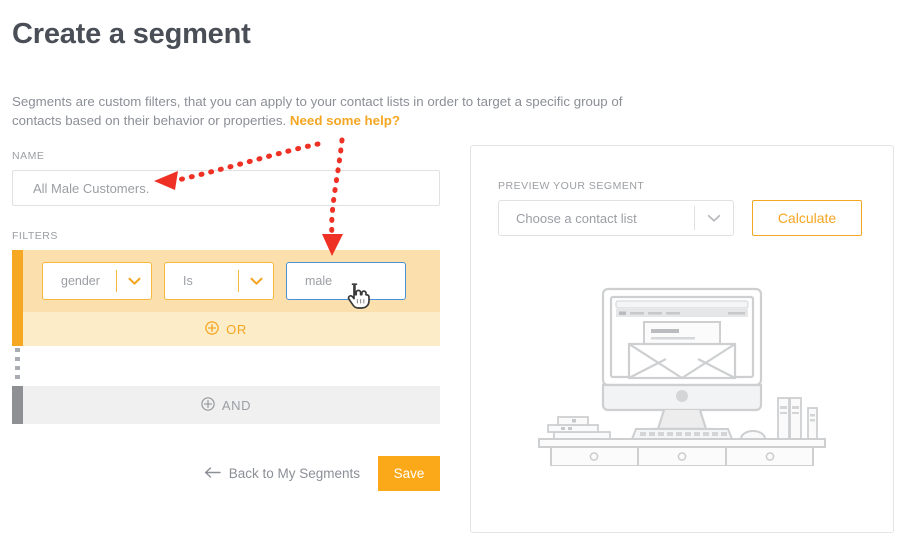 This screenshot has height=560, width=908. What do you see at coordinates (345, 120) in the screenshot?
I see `need-help-link: Need some help?` at bounding box center [345, 120].